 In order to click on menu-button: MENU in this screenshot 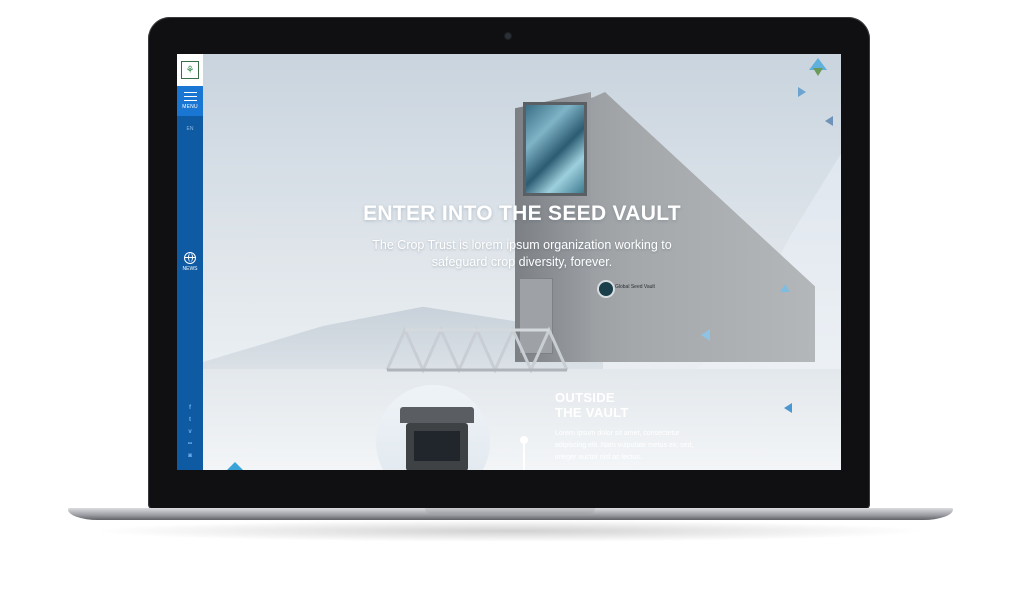, I will do `click(190, 101)`.